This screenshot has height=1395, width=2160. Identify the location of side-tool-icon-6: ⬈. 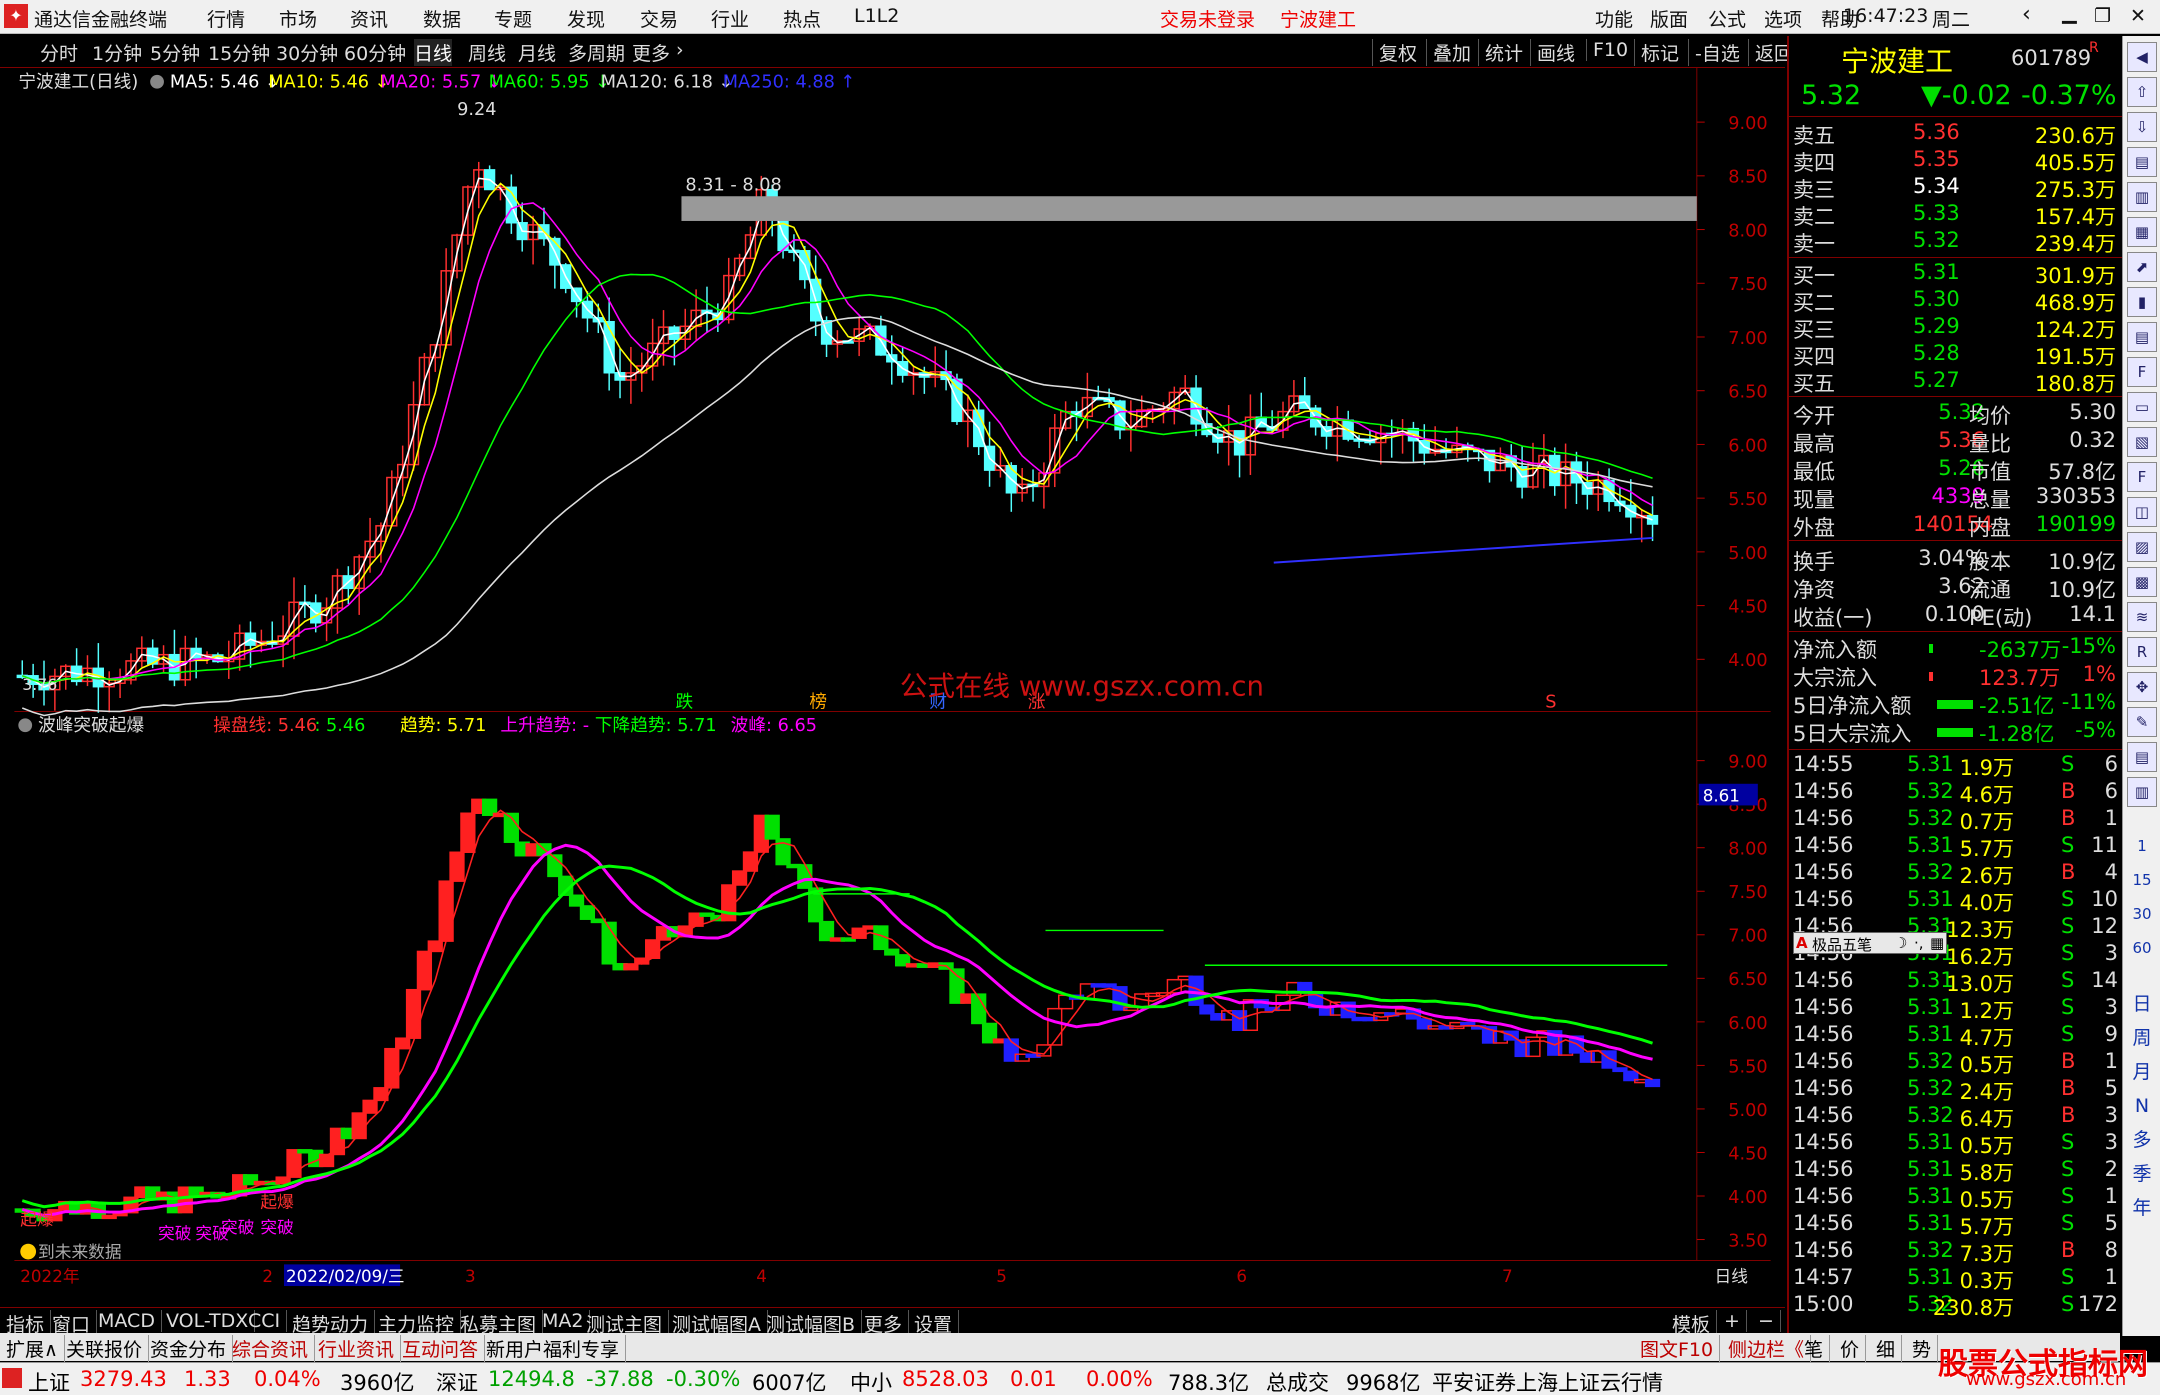
(2142, 267).